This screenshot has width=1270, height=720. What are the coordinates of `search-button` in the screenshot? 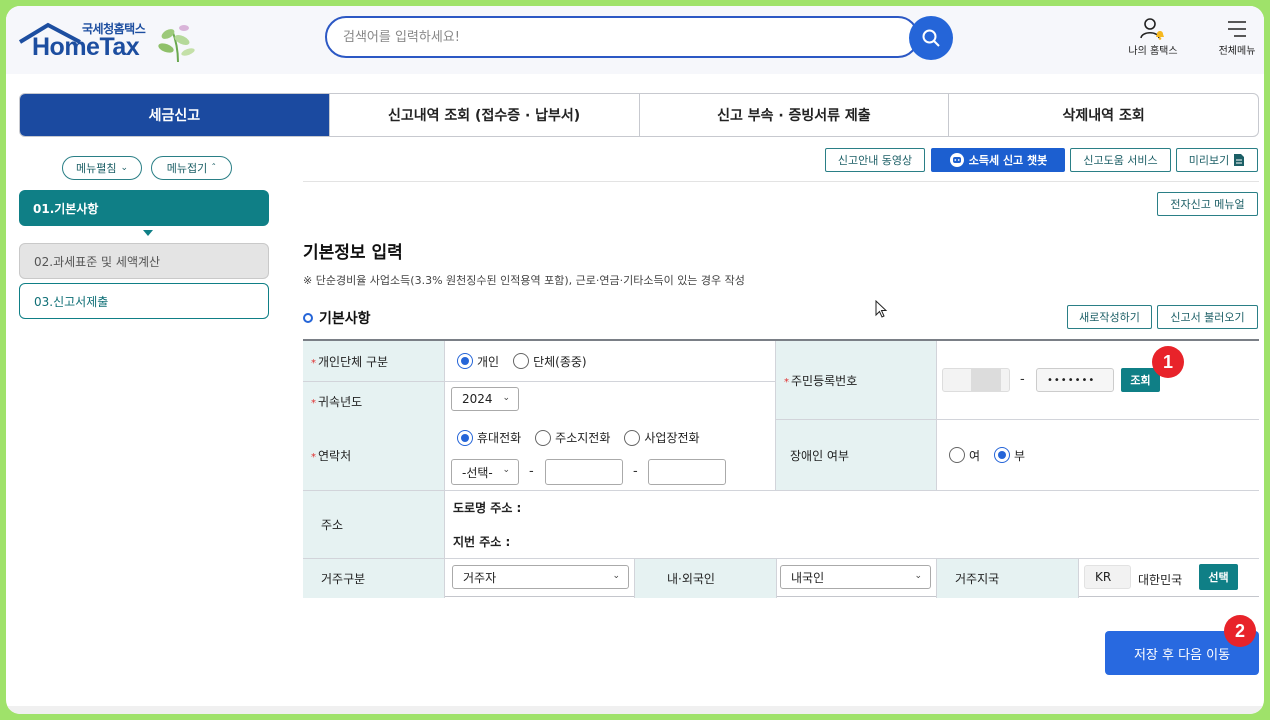 It's located at (931, 38).